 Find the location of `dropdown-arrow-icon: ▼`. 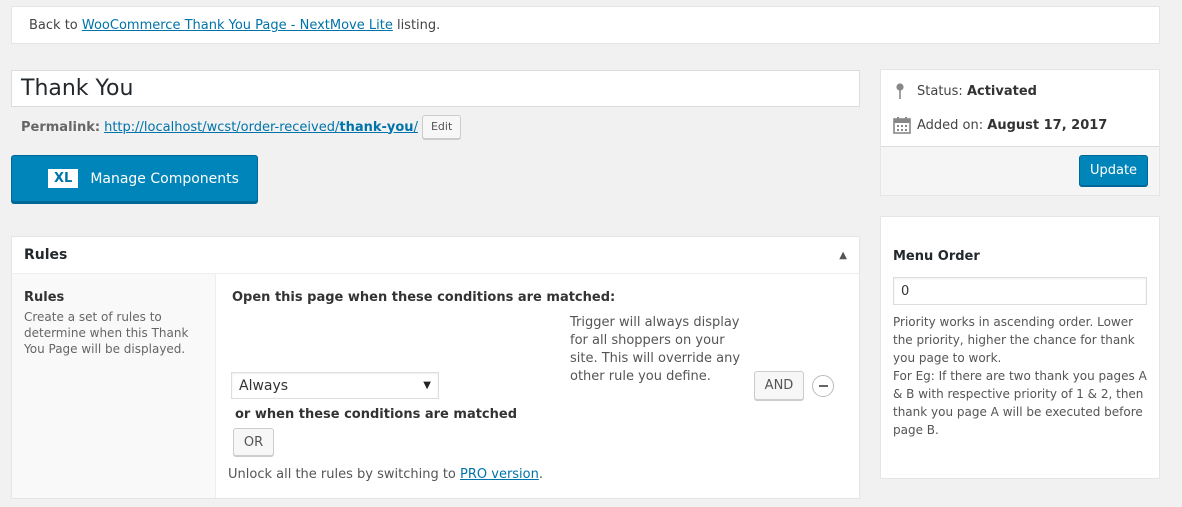

dropdown-arrow-icon: ▼ is located at coordinates (427, 385).